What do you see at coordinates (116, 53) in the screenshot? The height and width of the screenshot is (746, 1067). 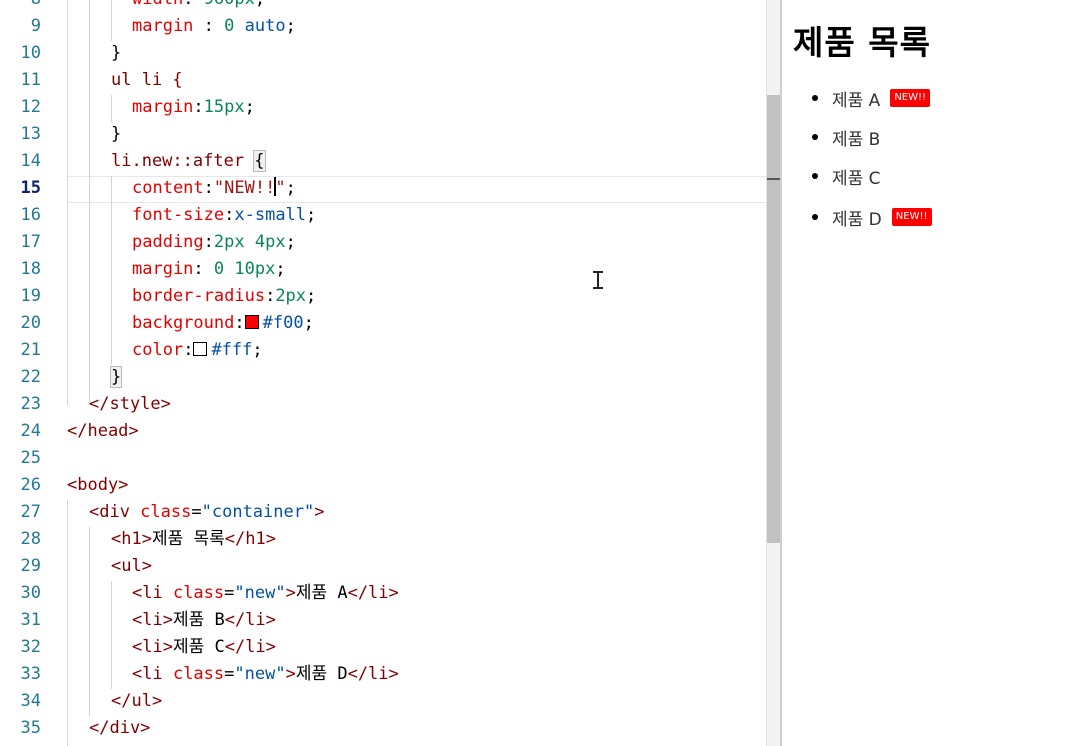 I see `code-line-10: }` at bounding box center [116, 53].